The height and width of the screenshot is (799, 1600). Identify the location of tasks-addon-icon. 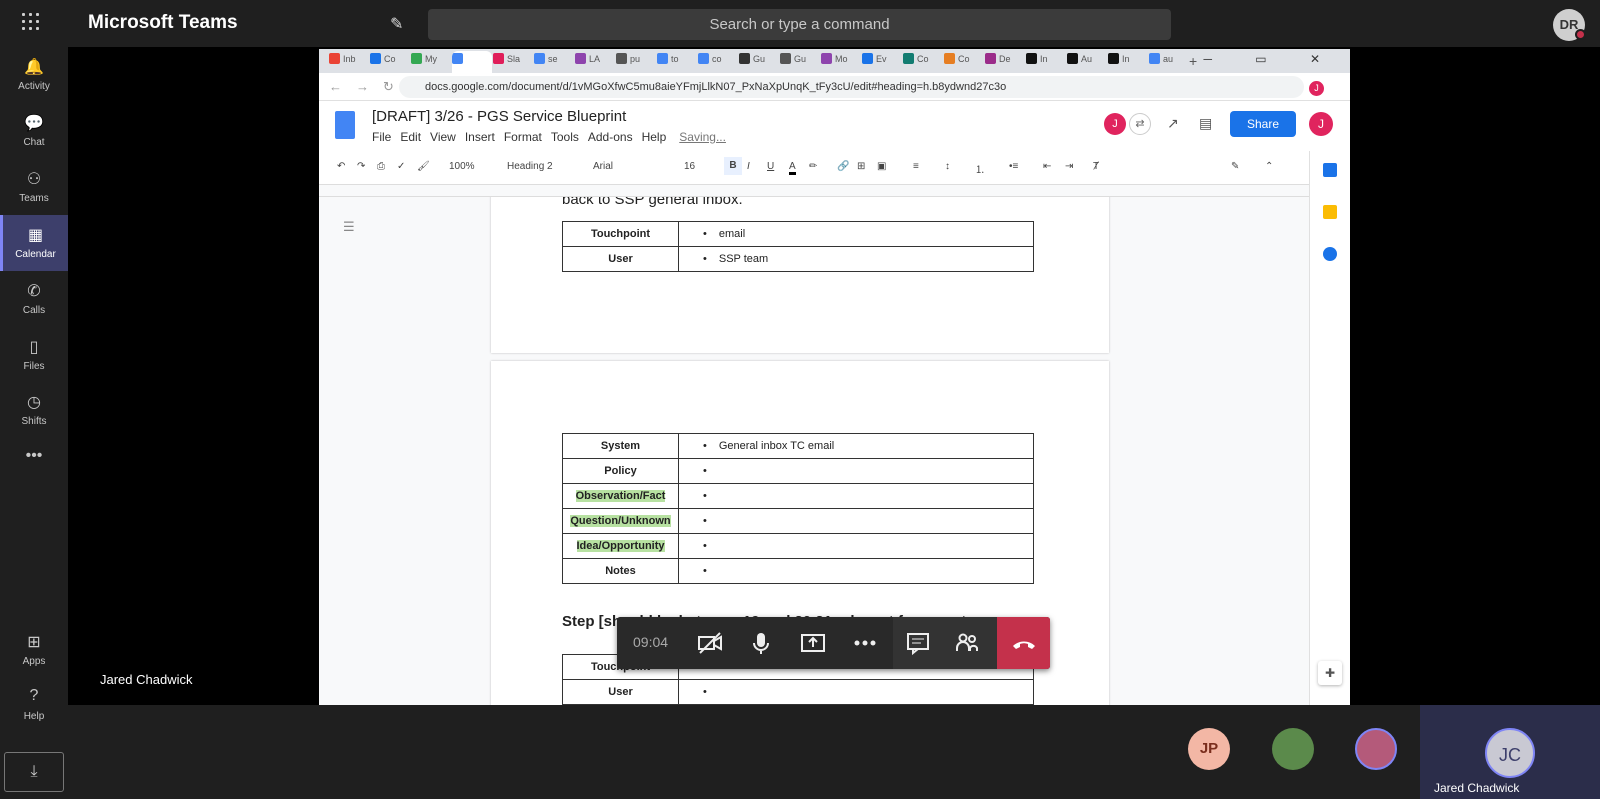
(1330, 254).